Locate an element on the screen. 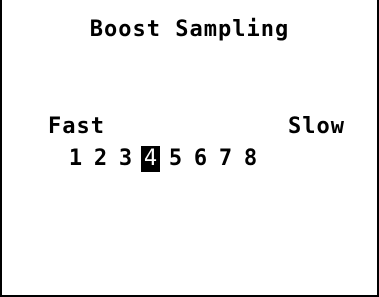 This screenshot has height=297, width=379. scale-step-3: 3 is located at coordinates (125, 159).